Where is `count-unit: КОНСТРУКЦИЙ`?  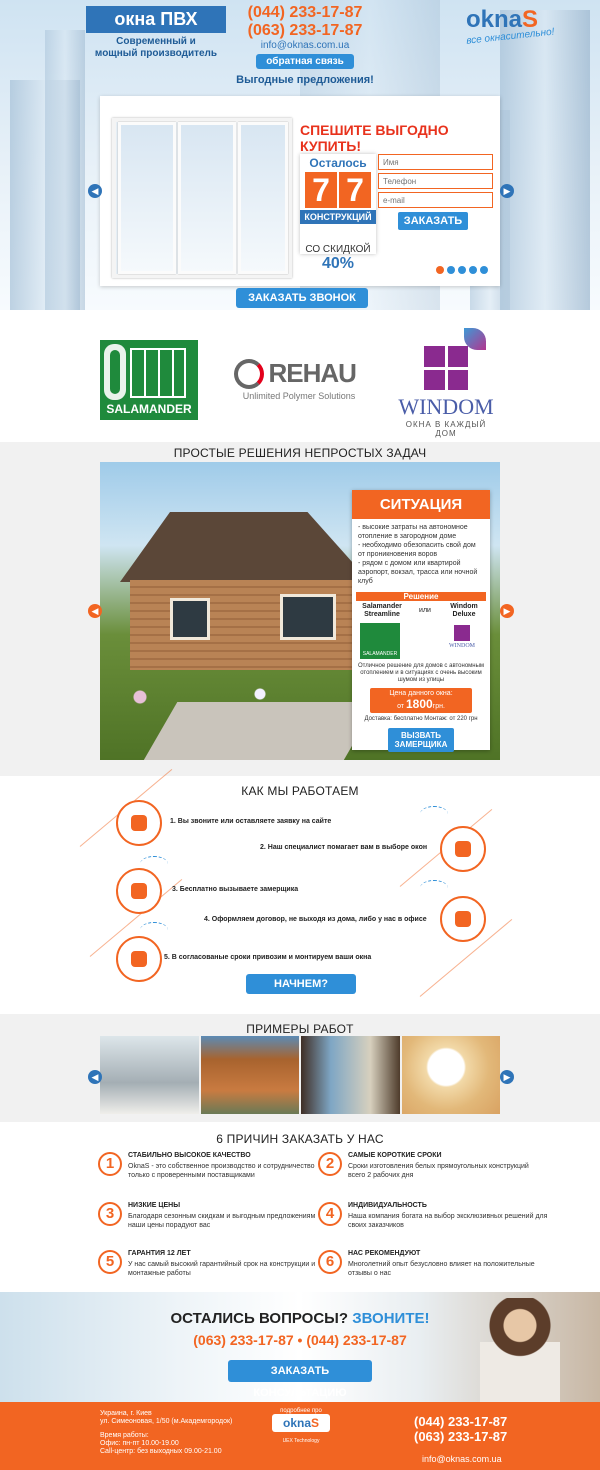 count-unit: КОНСТРУКЦИЙ is located at coordinates (338, 217).